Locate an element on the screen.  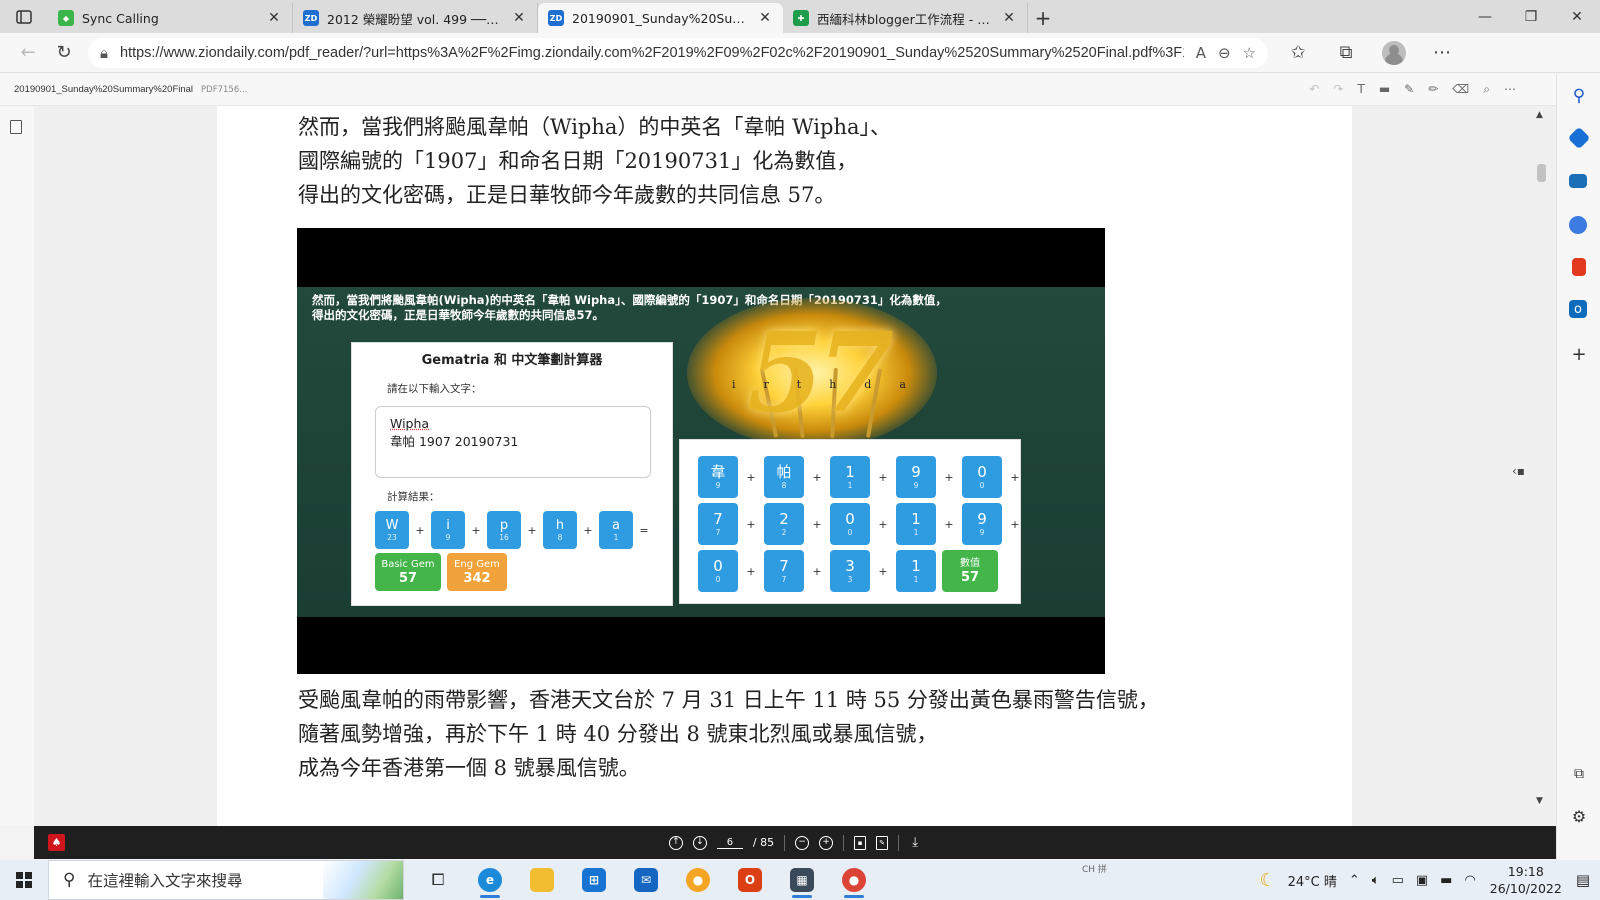
profile-button is located at coordinates (1394, 53).